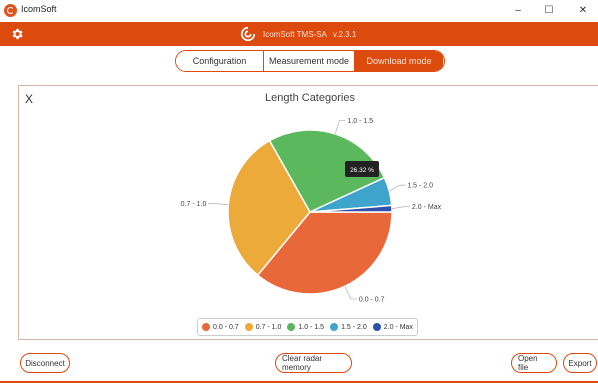 This screenshot has height=383, width=598. I want to click on slice-tooltip: 26.32 %, so click(362, 169).